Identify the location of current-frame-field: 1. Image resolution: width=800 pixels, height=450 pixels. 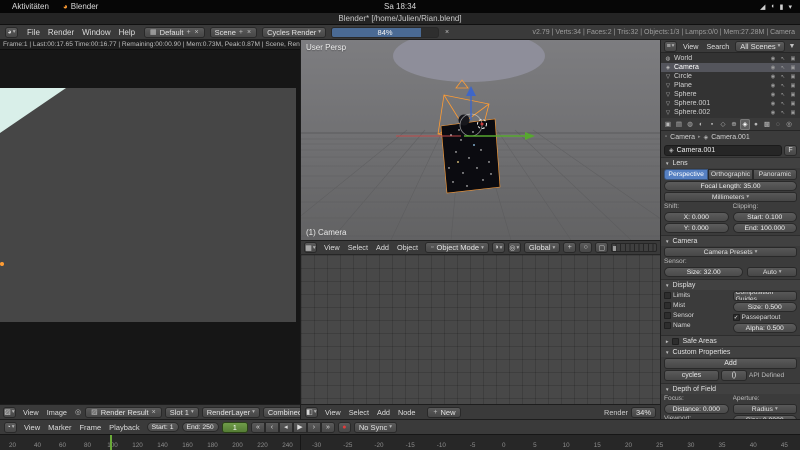
(234, 427).